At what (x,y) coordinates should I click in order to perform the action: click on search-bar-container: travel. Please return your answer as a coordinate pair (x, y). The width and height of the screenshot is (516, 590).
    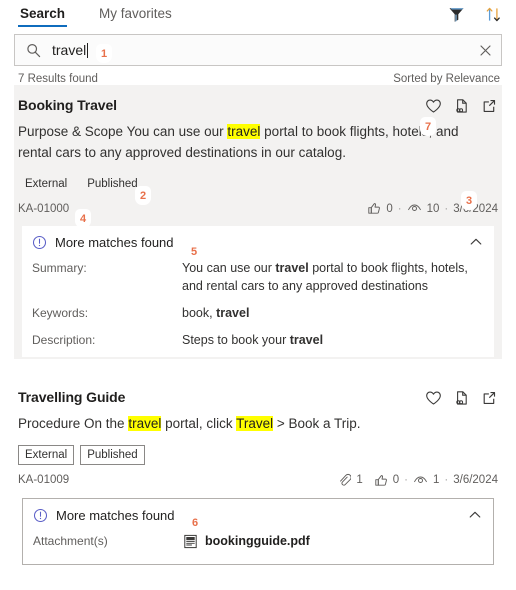
    Looking at the image, I should click on (258, 48).